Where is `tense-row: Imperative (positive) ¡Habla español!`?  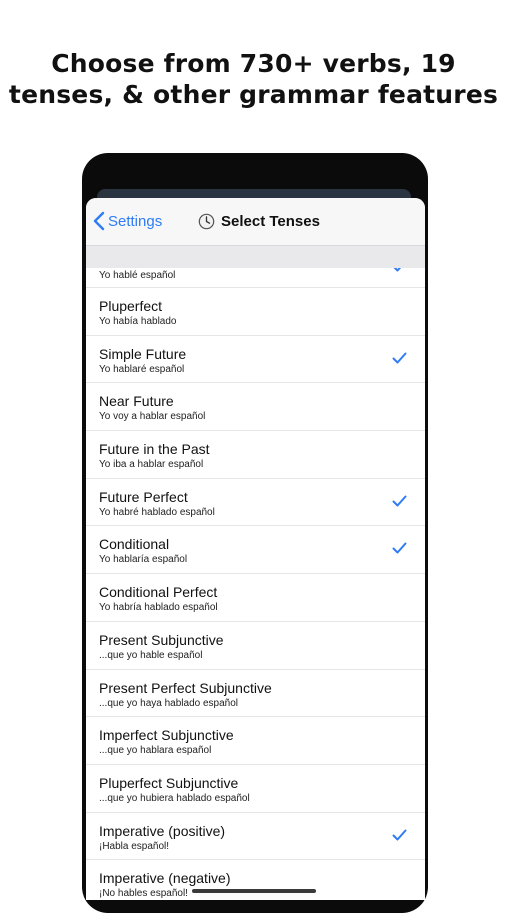
tense-row: Imperative (positive) ¡Habla español! is located at coordinates (255, 837).